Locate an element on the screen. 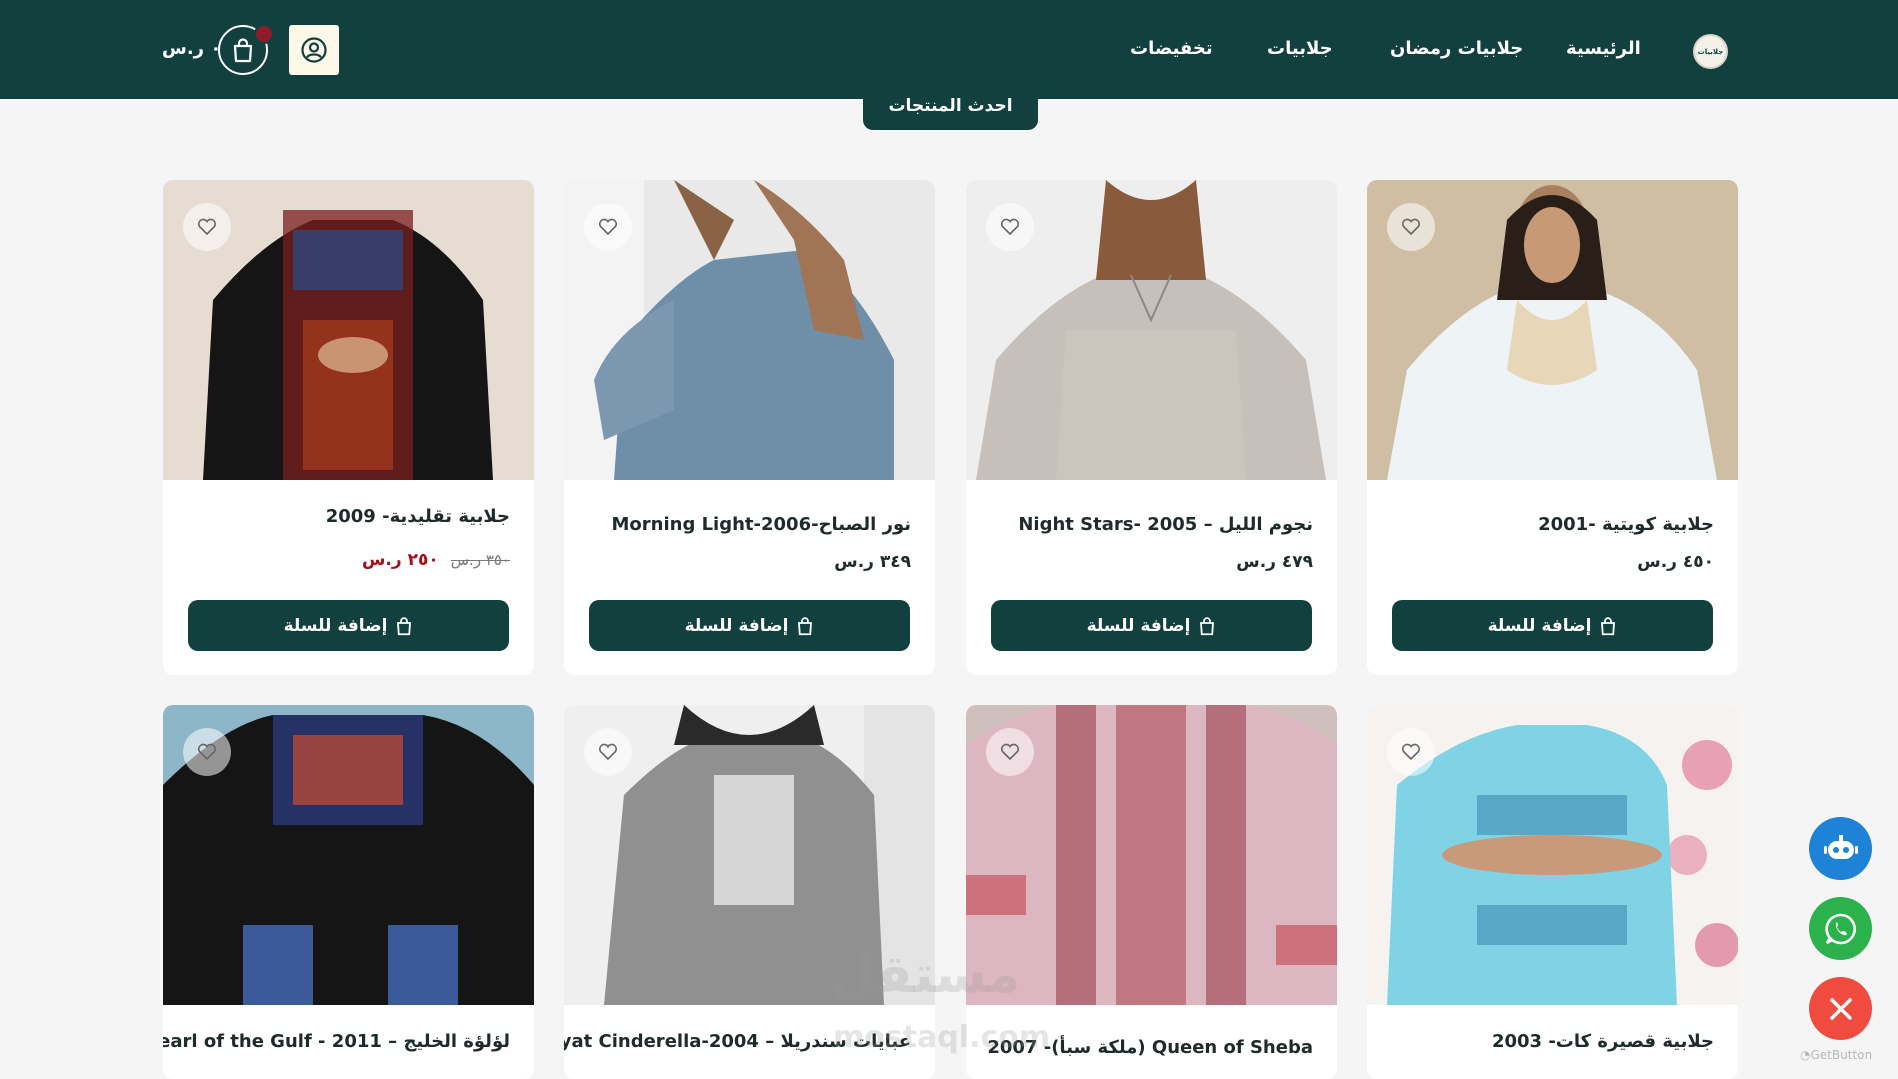 The image size is (1898, 1079). chatbot-button is located at coordinates (1840, 848).